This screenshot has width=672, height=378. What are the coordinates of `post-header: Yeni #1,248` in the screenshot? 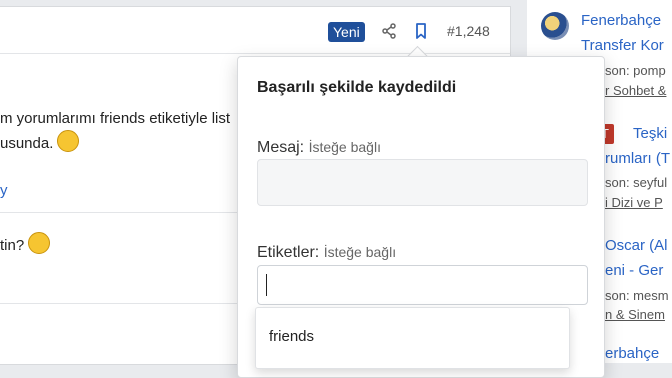 It's located at (255, 30).